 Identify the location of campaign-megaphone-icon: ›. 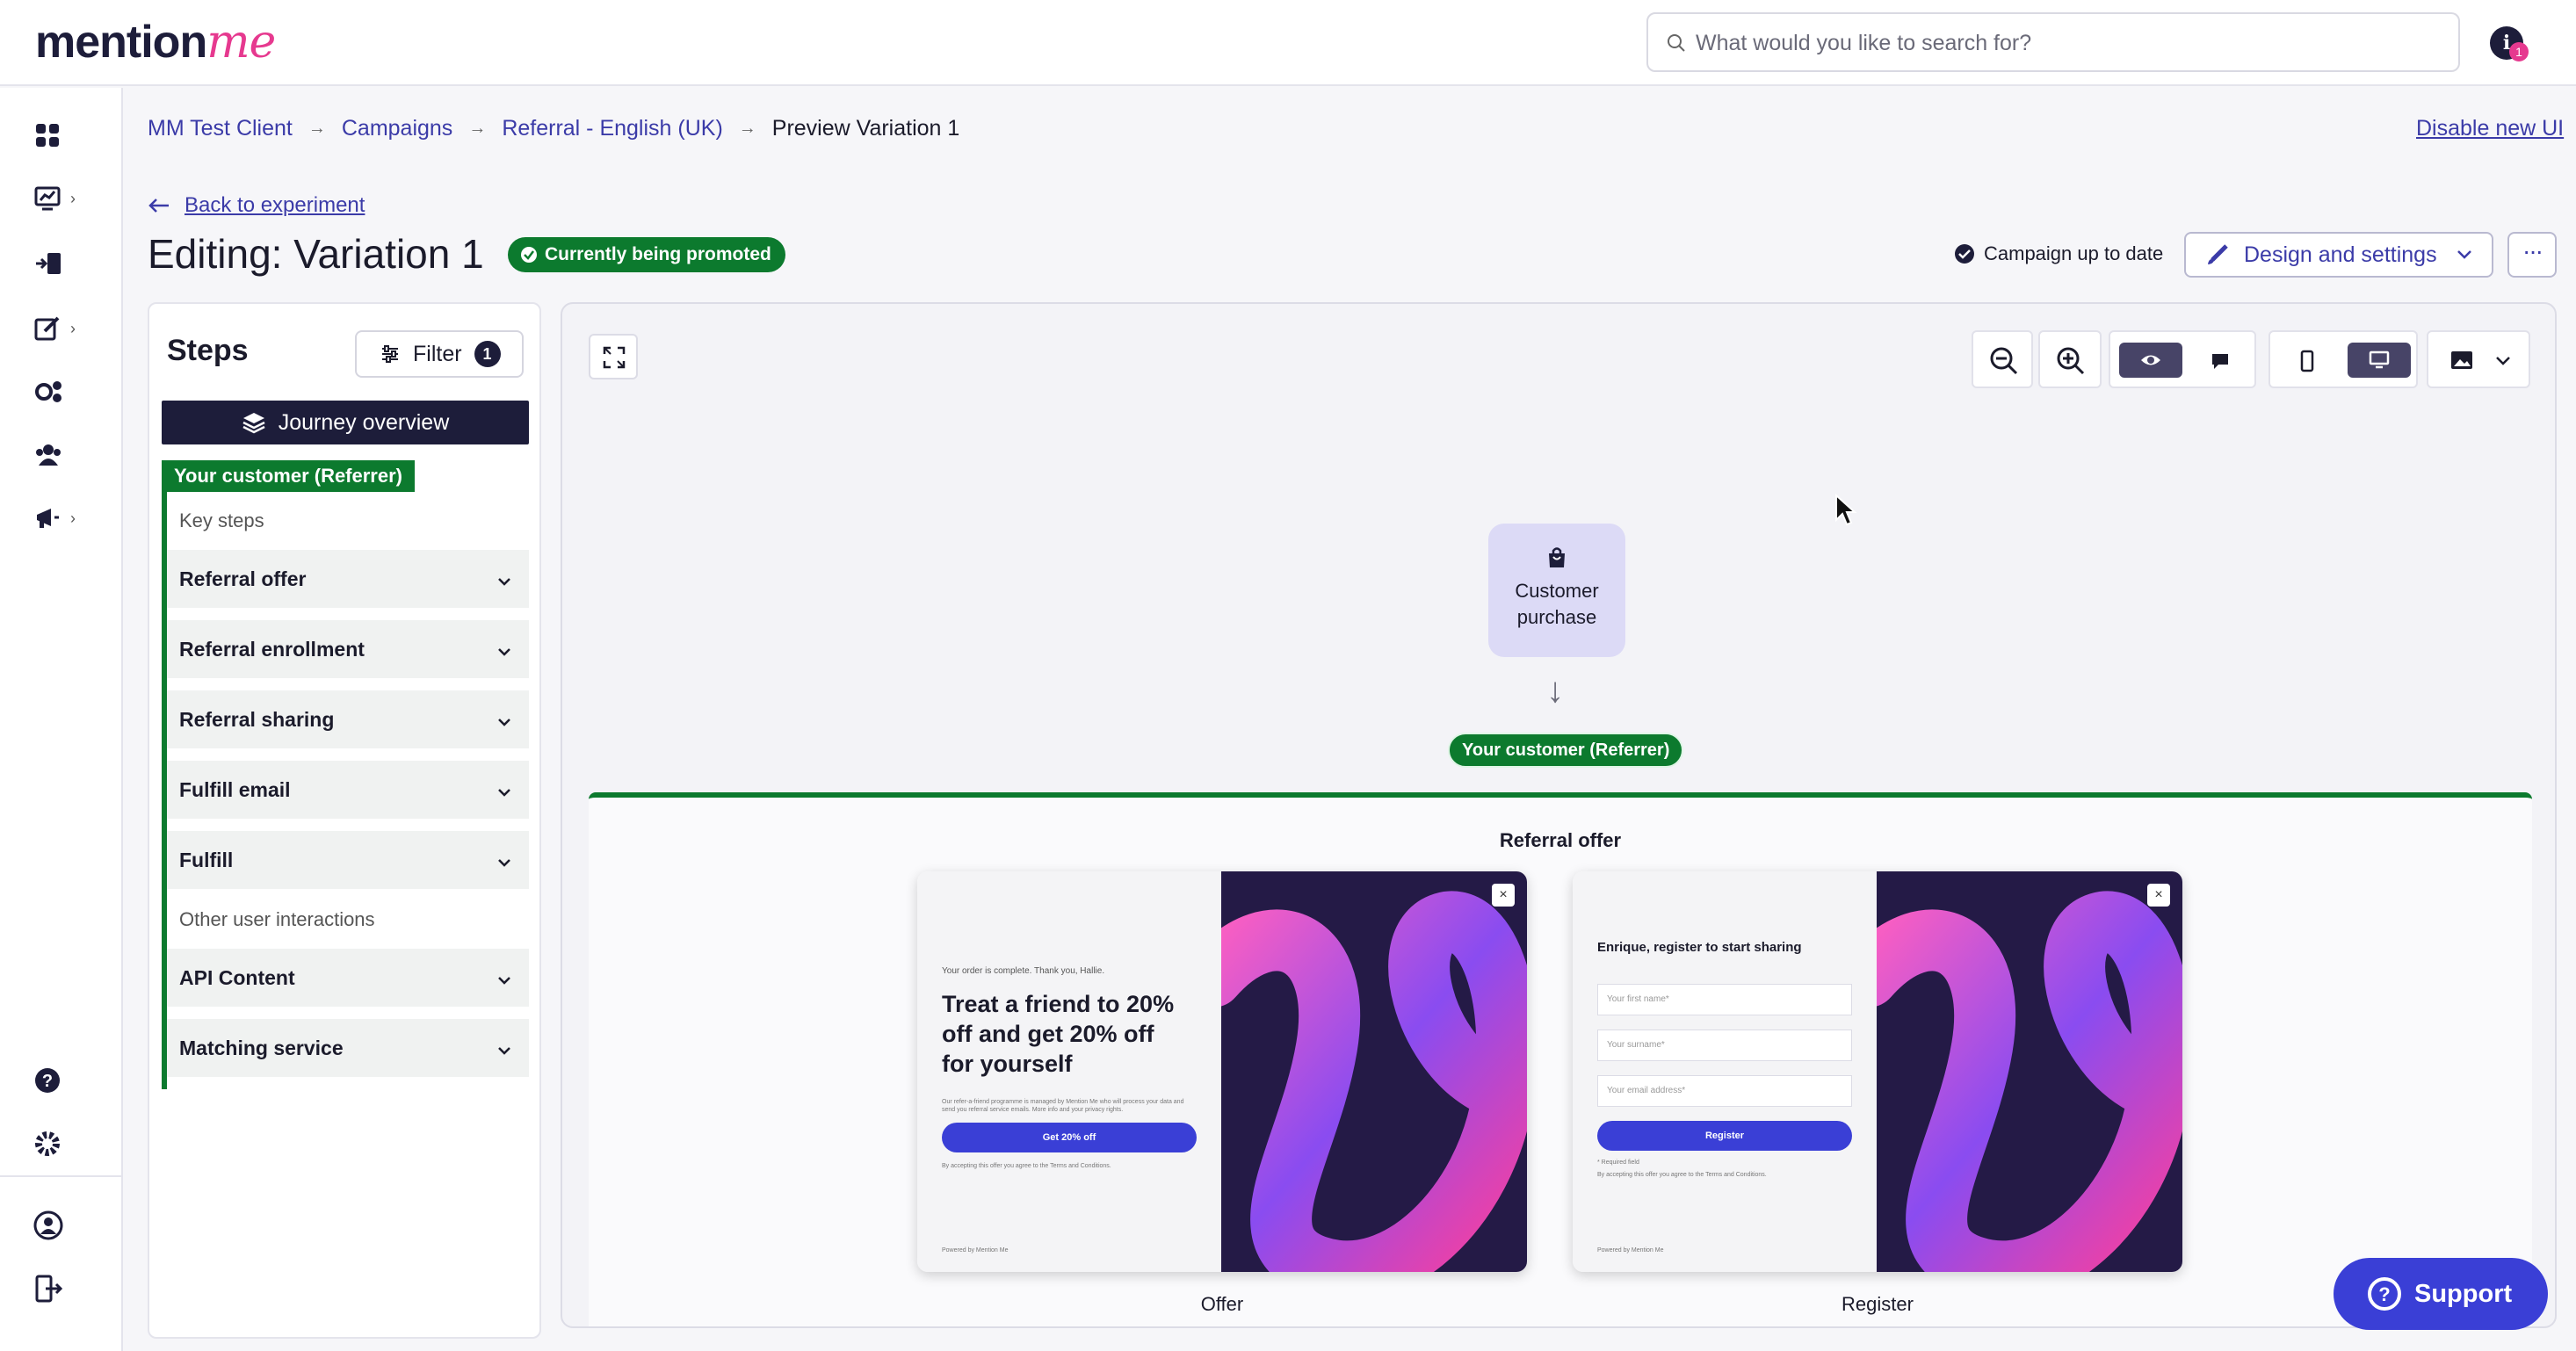
(59, 520).